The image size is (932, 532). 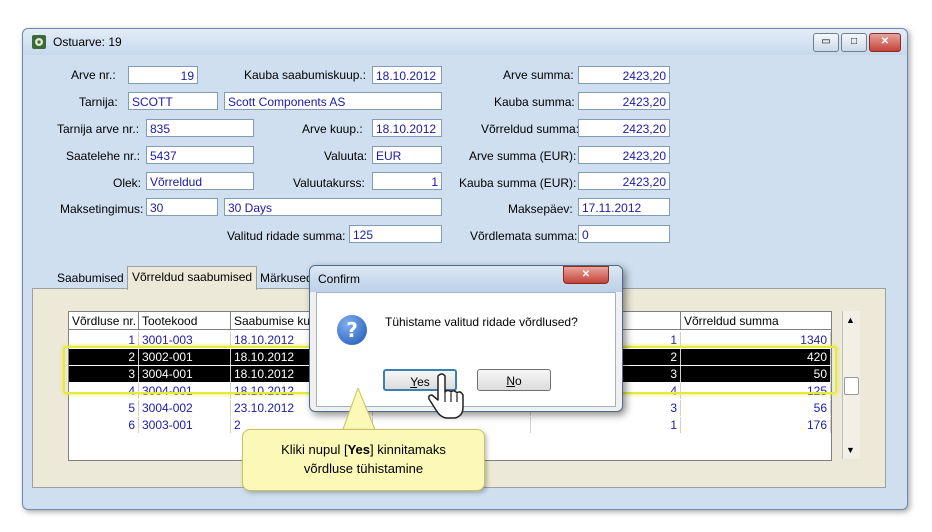 I want to click on vertical-scrollbar: ▲ ▼, so click(x=851, y=385).